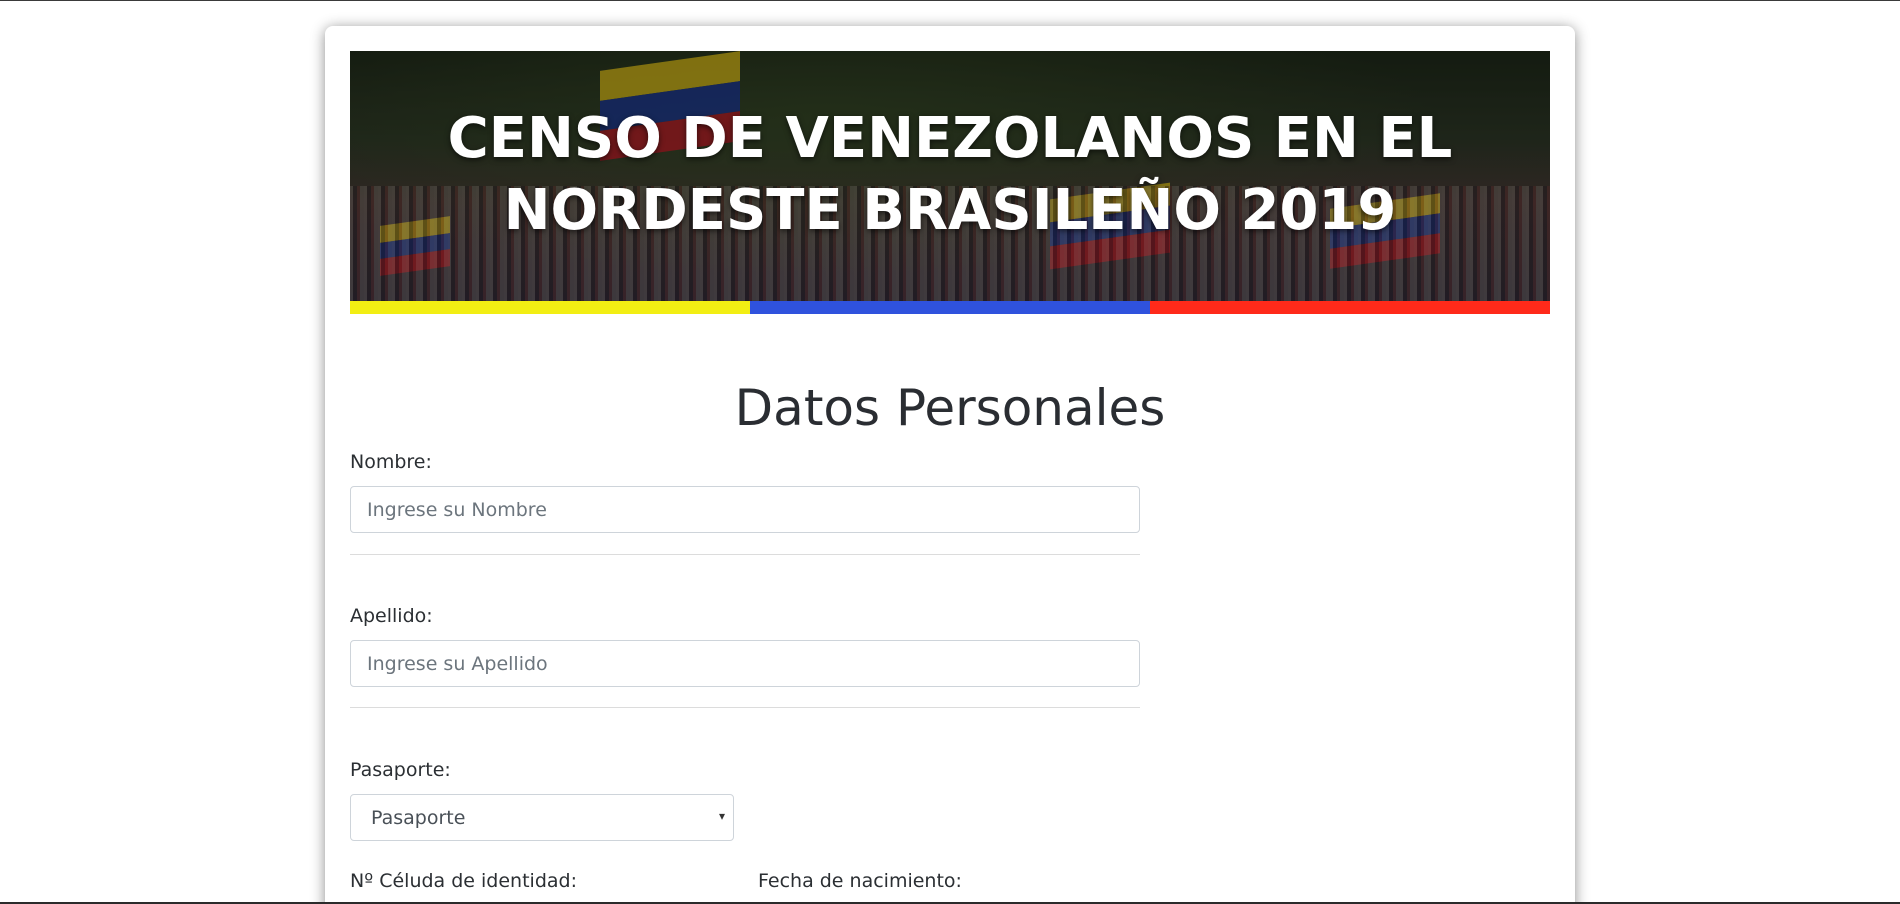  I want to click on chevron-down-icon: ▾, so click(721, 816).